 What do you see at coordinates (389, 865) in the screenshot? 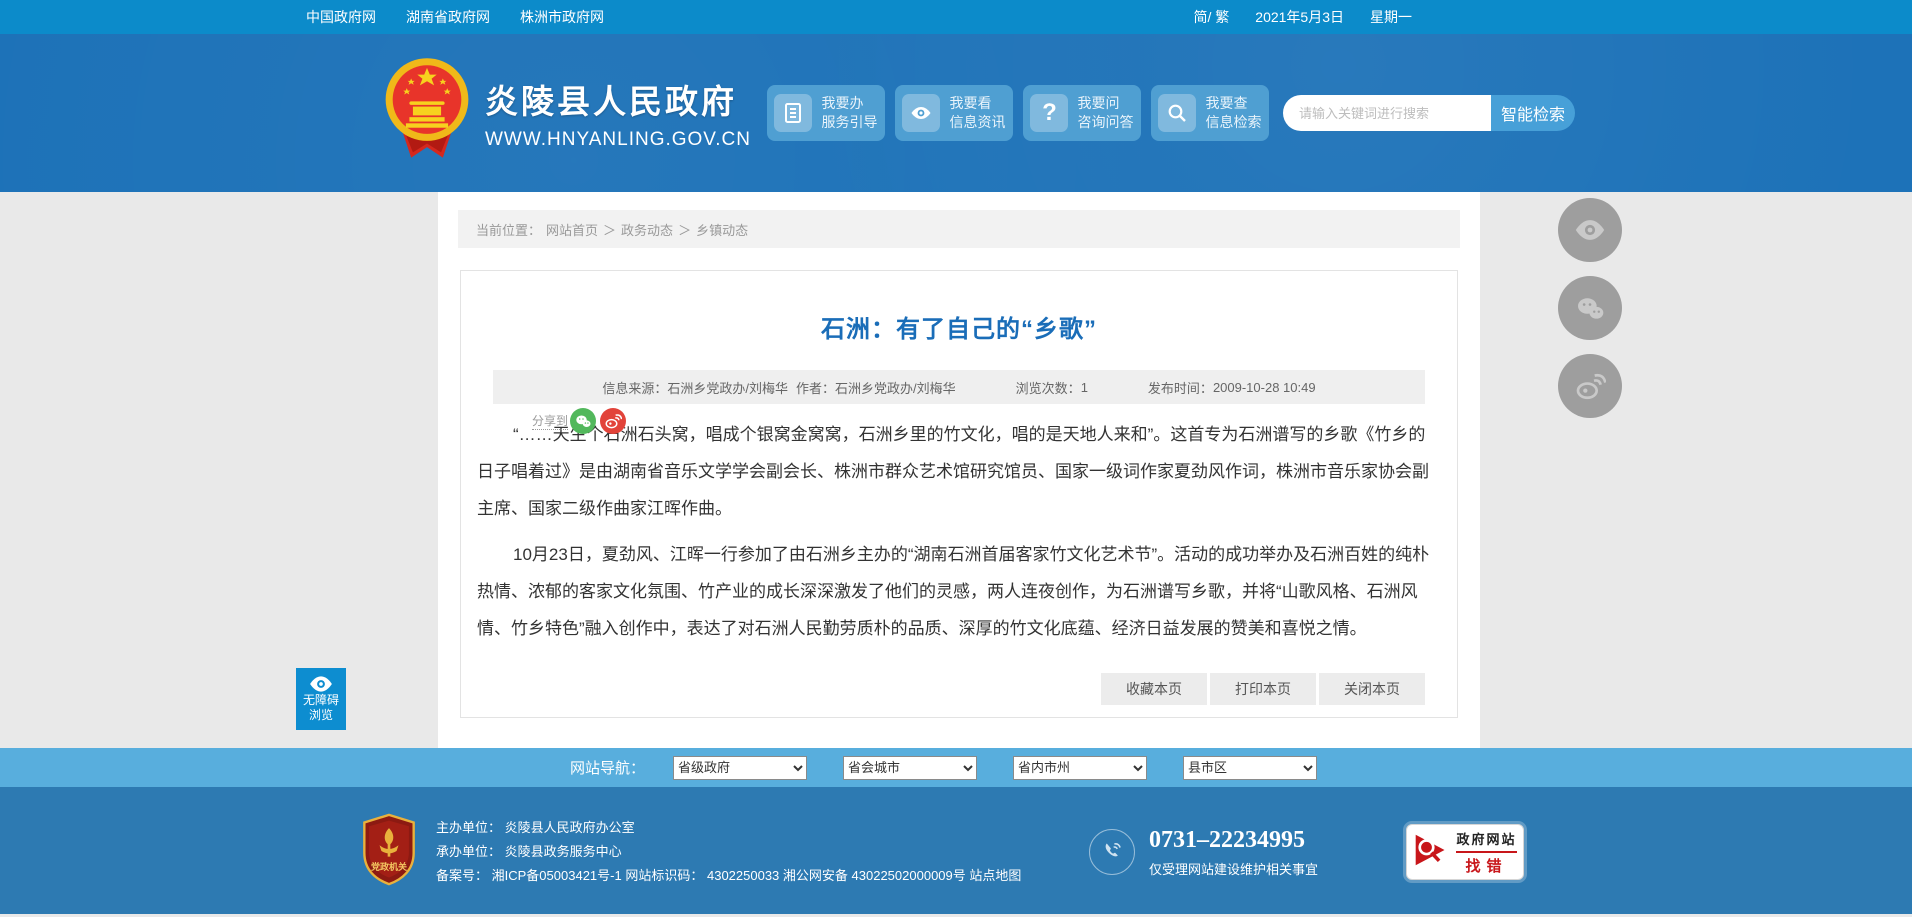
I see `svg-text: 党政机关` at bounding box center [389, 865].